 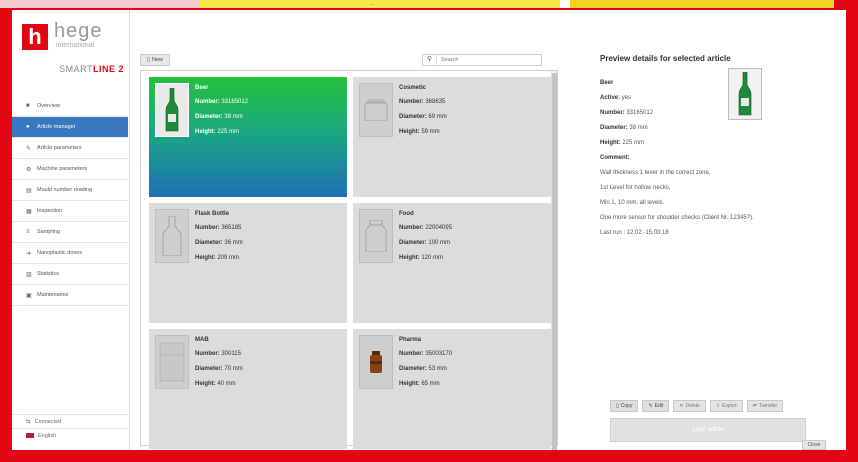 I want to click on sidebar-item-overview: ■ Overview, so click(x=70, y=106).